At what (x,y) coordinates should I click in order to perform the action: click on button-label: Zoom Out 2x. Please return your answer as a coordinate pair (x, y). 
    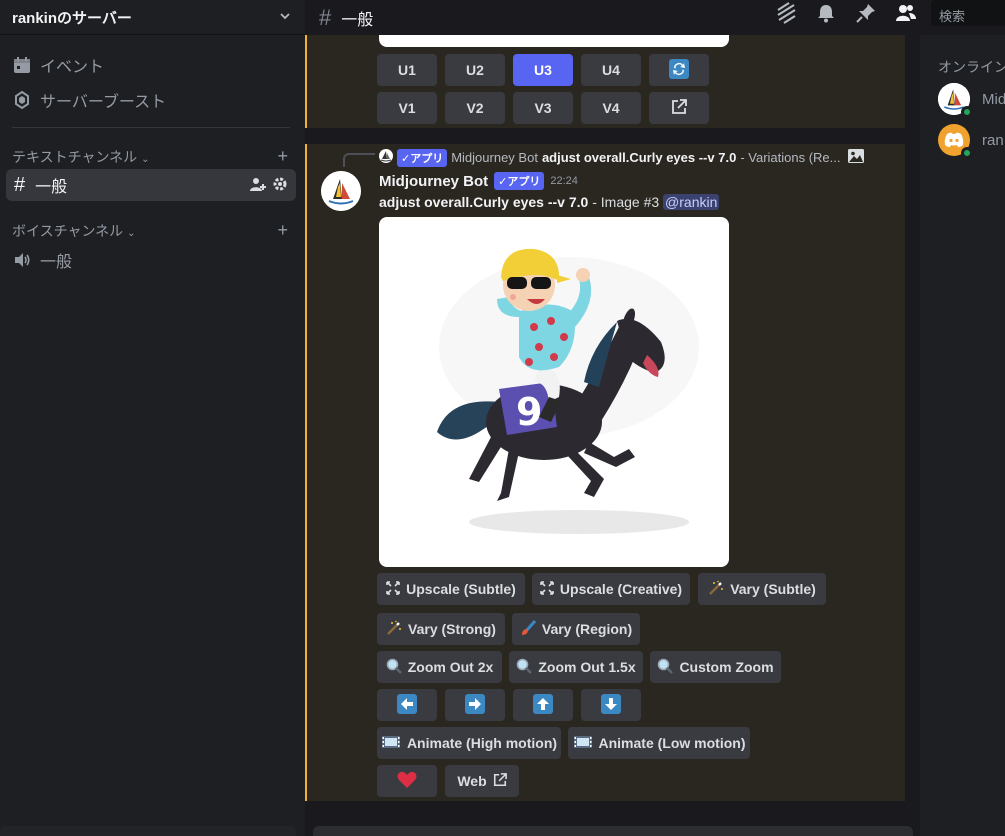
    Looking at the image, I should click on (450, 667).